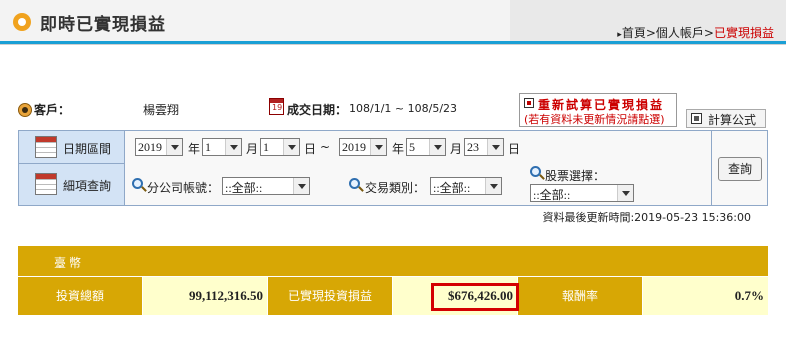 This screenshot has width=786, height=341. What do you see at coordinates (22, 22) in the screenshot?
I see `title-bullet-icon` at bounding box center [22, 22].